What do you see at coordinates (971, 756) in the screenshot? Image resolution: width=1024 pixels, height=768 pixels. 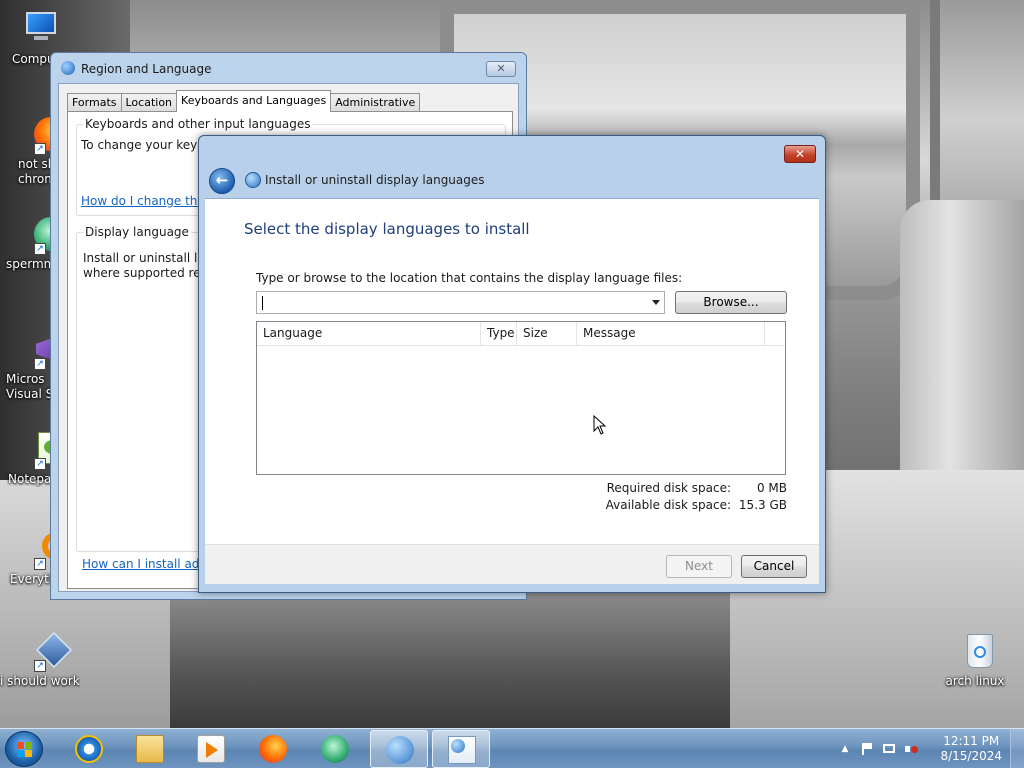 I see `clock-date: 8/15/2024` at bounding box center [971, 756].